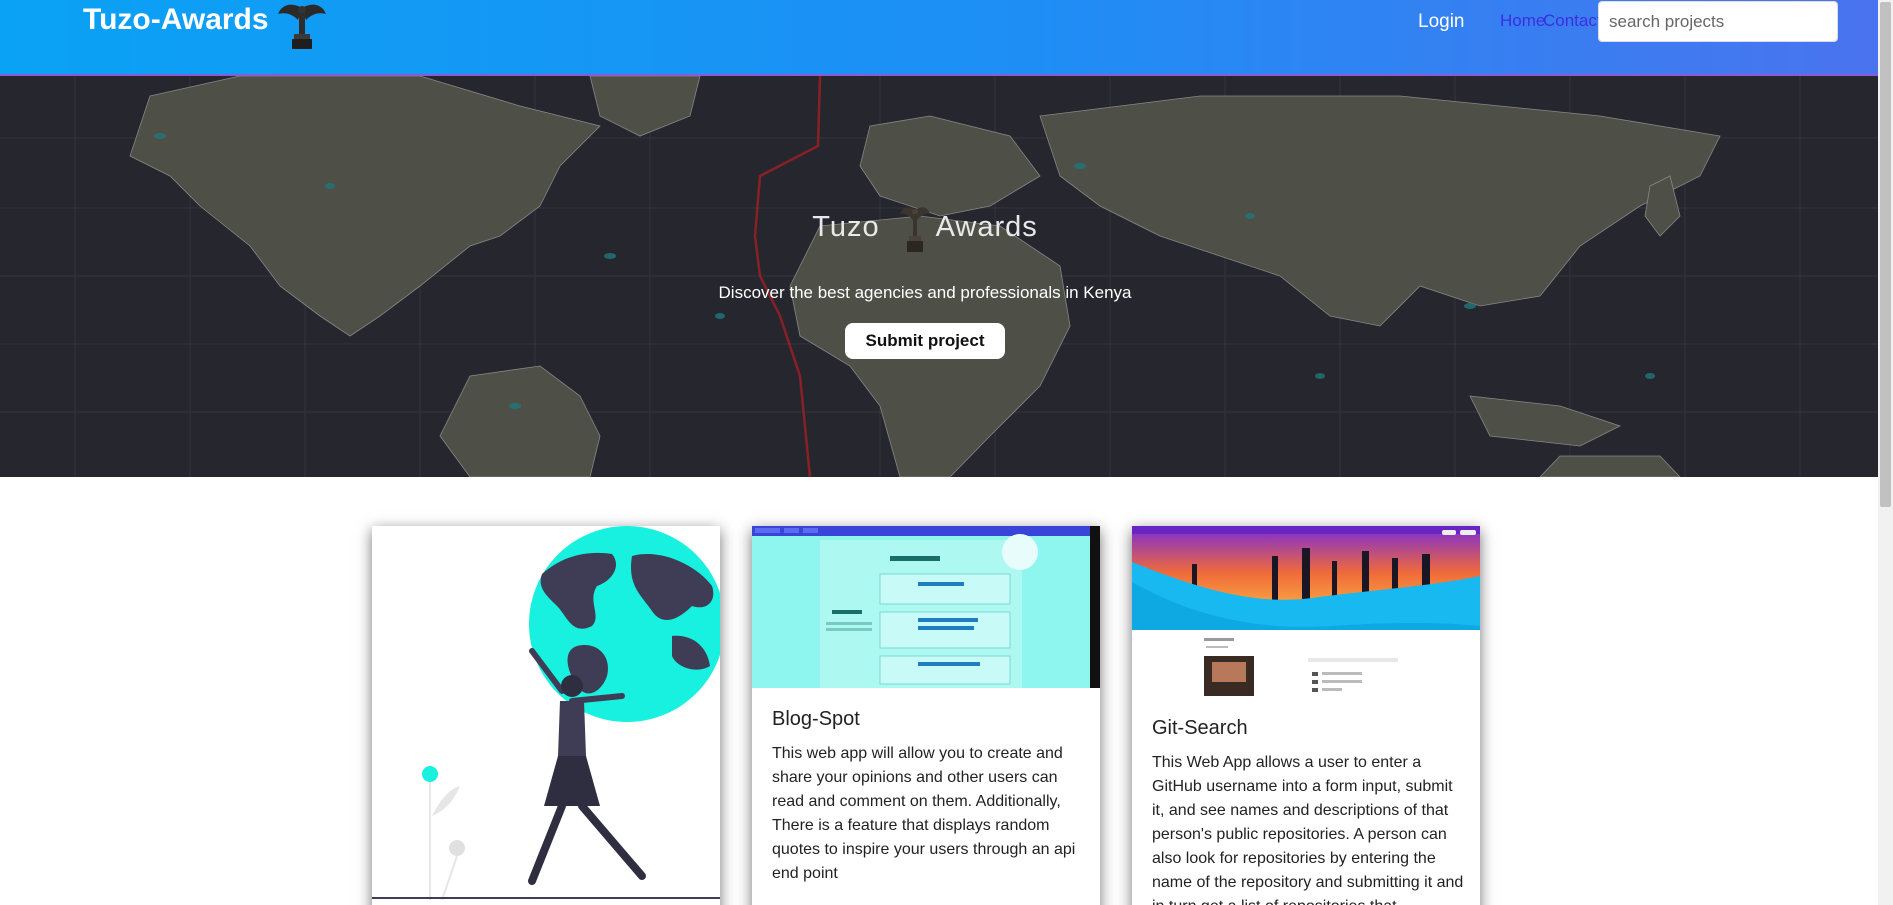  I want to click on search-input, so click(1718, 21).